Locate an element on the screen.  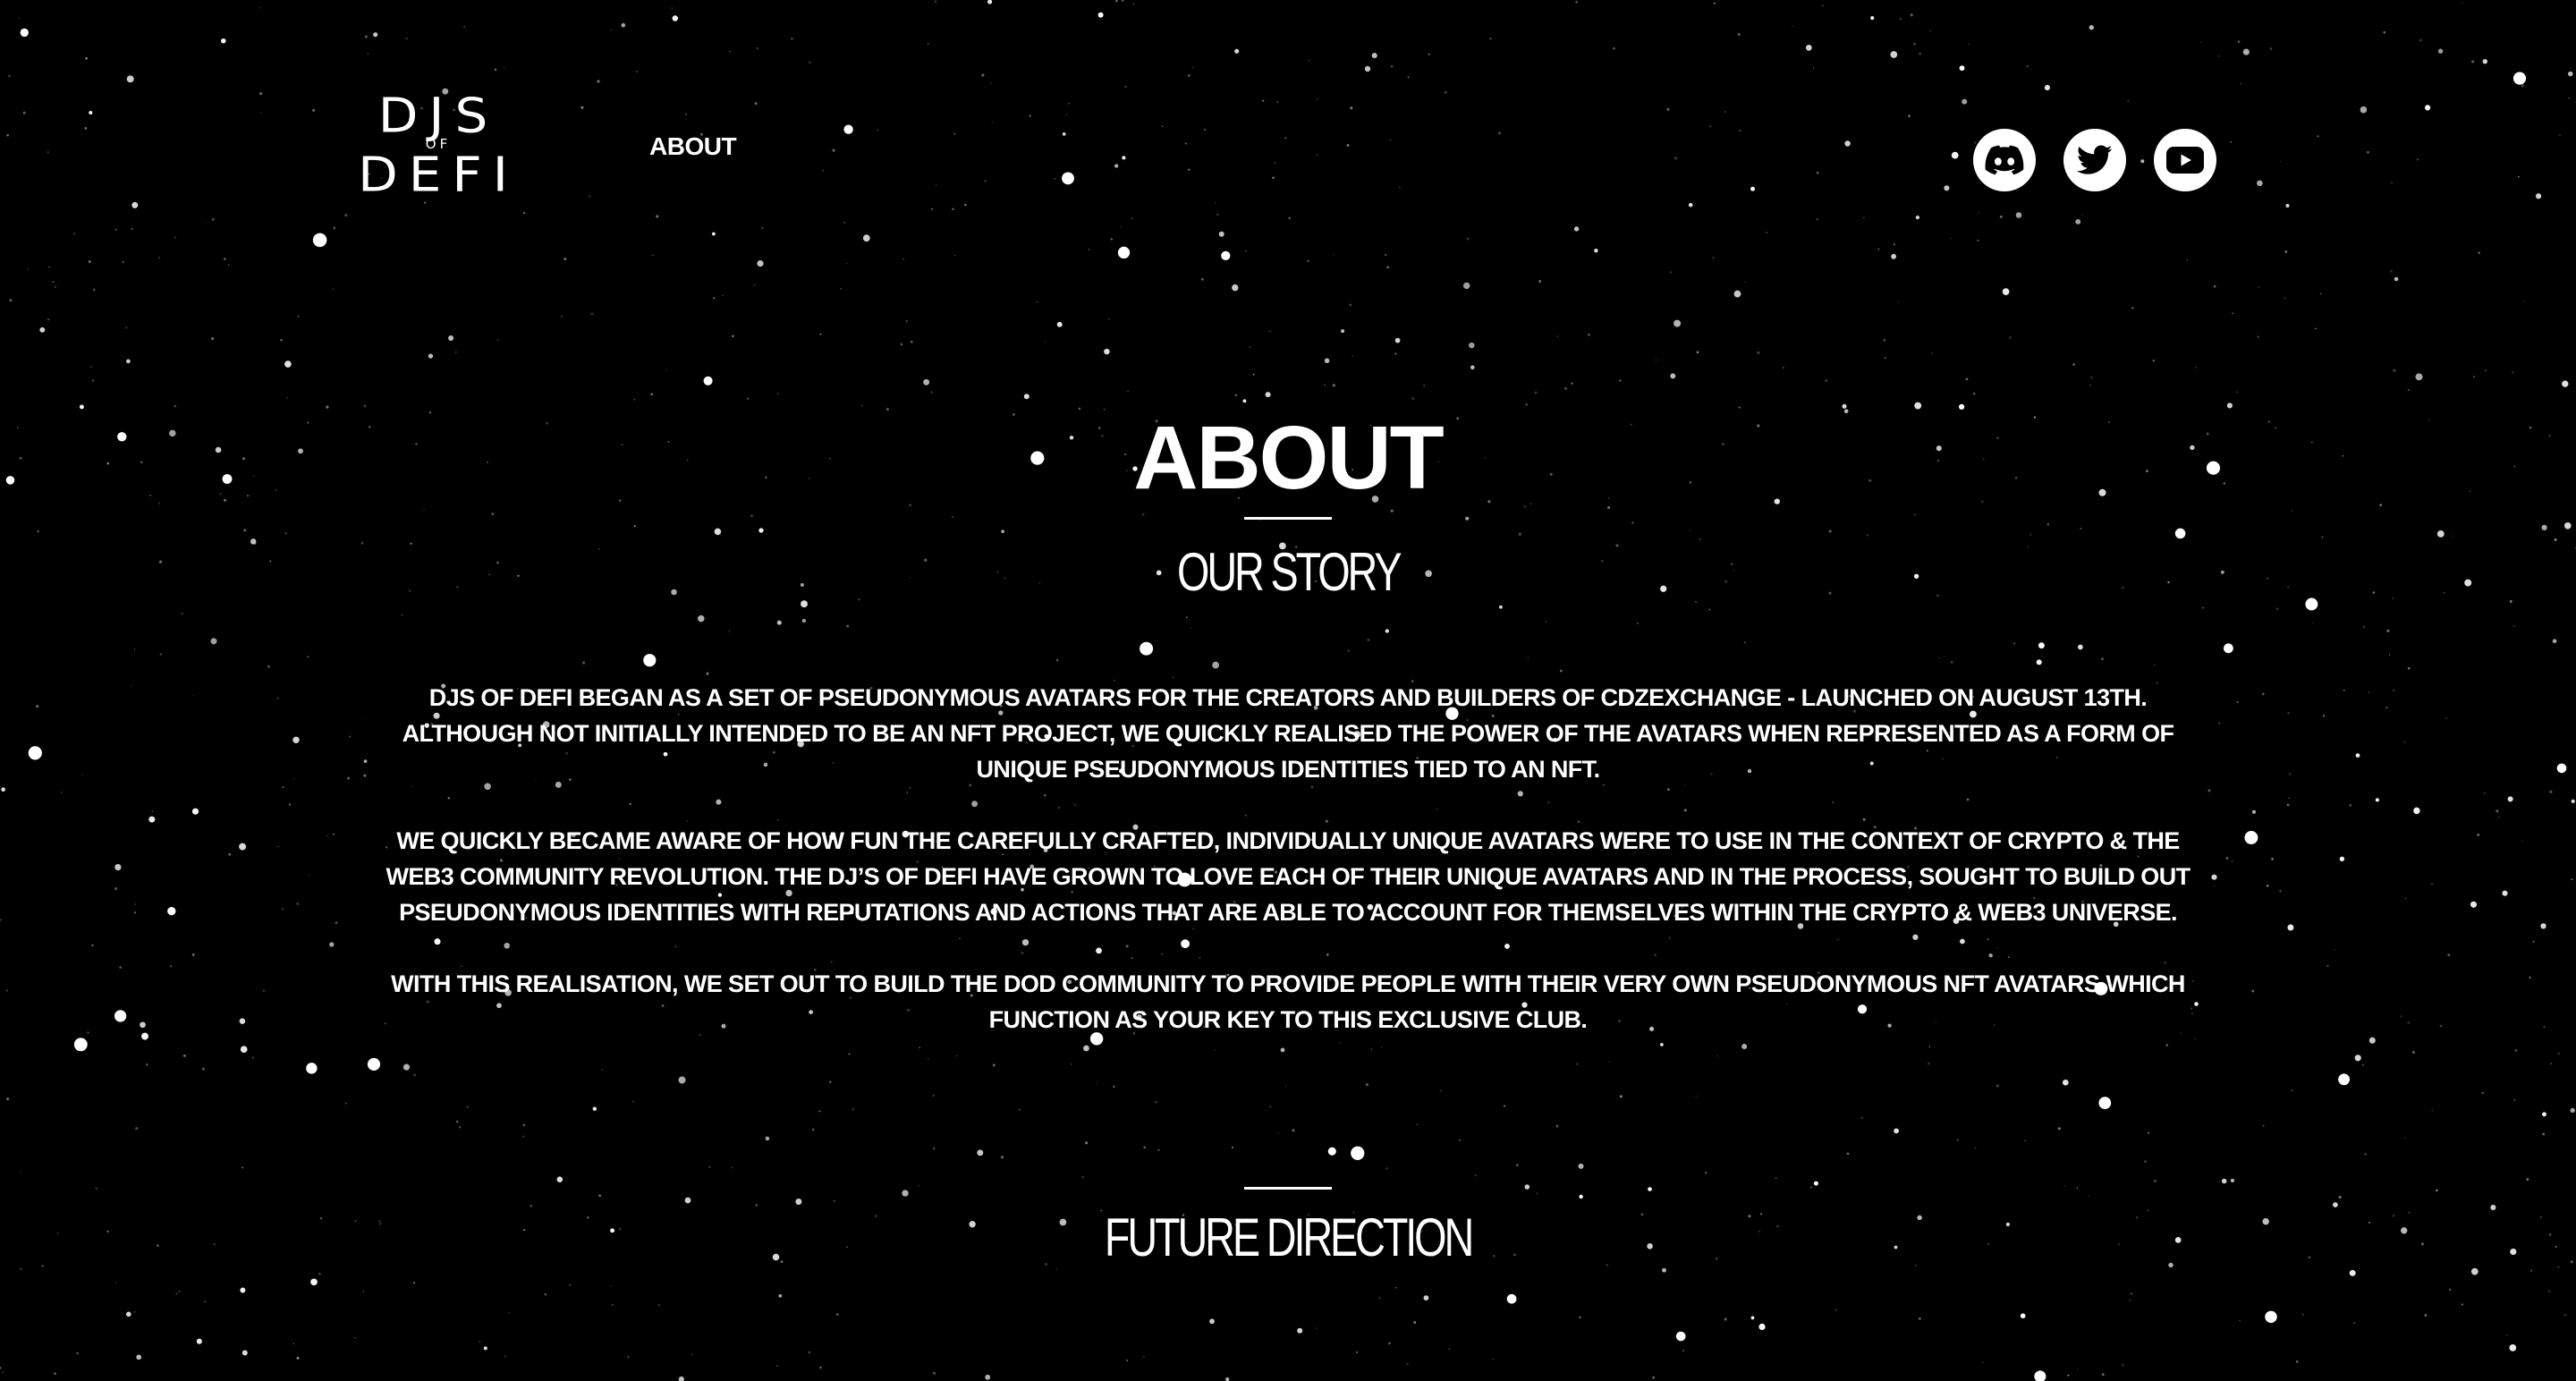
twitter-icon is located at coordinates (2095, 160).